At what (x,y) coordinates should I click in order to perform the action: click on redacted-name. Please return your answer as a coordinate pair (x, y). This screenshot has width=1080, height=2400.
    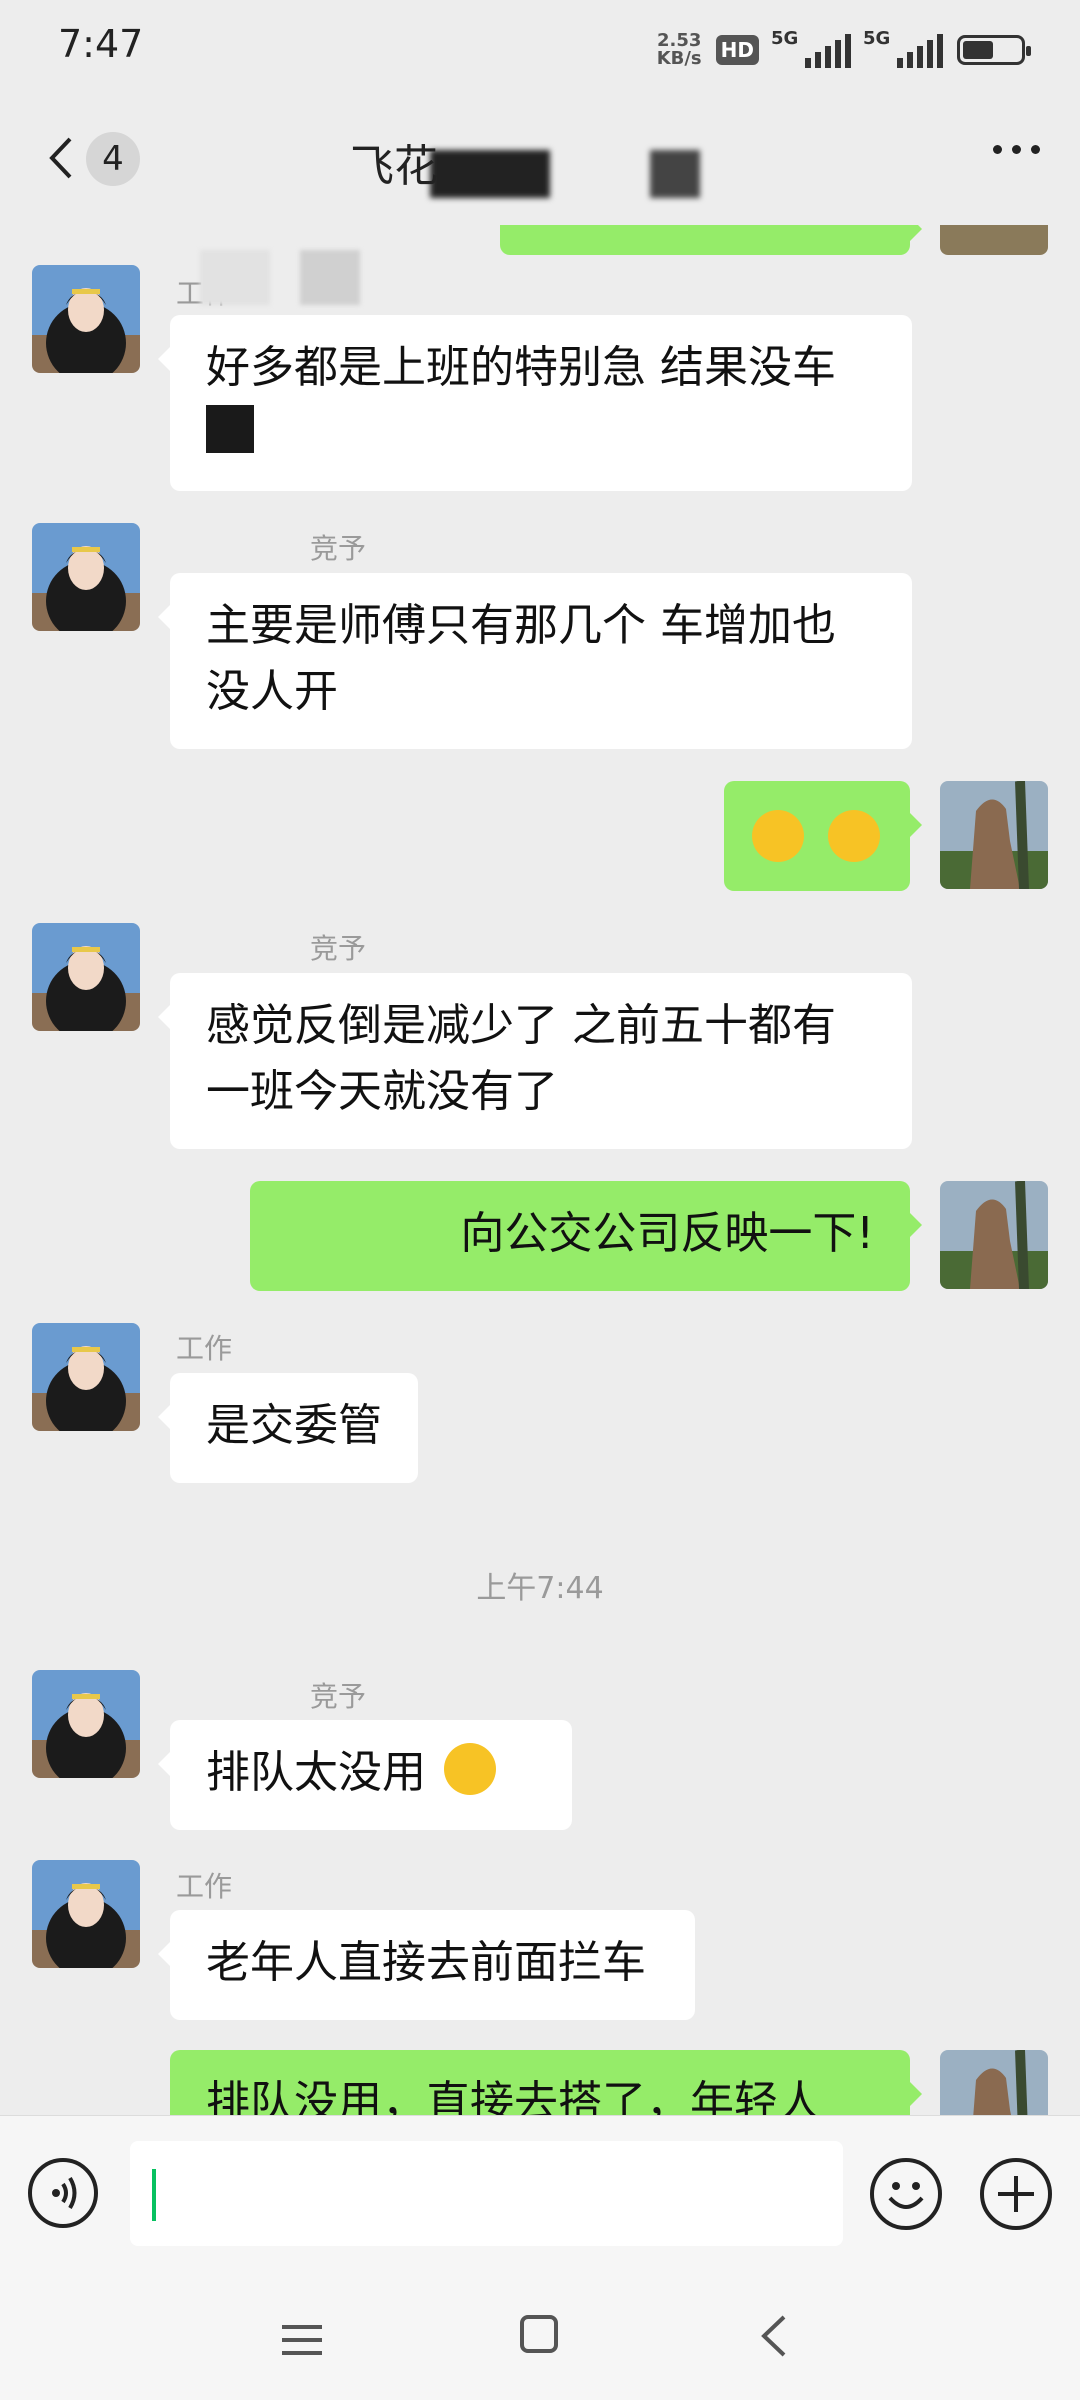
    Looking at the image, I should click on (235, 277).